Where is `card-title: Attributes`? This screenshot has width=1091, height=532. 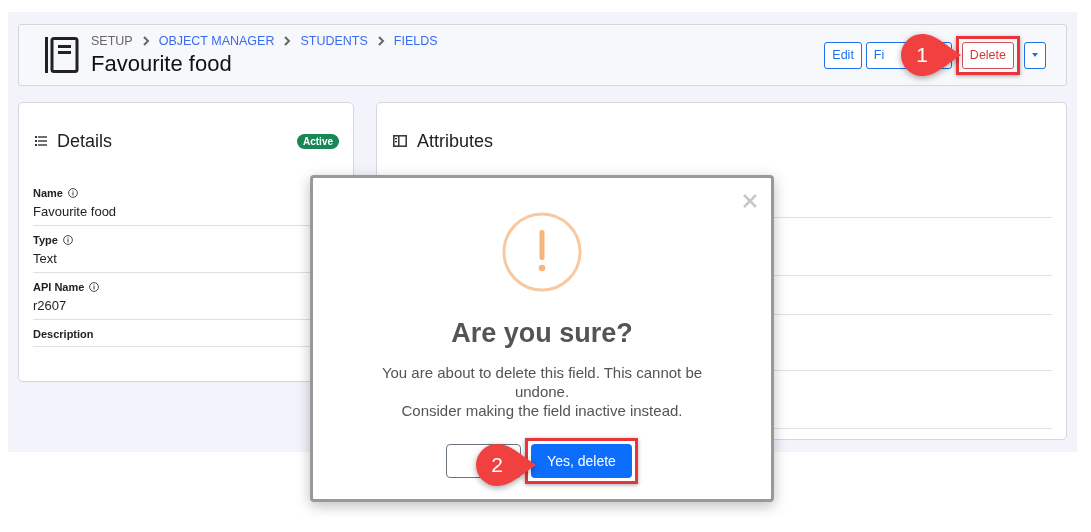
card-title: Attributes is located at coordinates (456, 141).